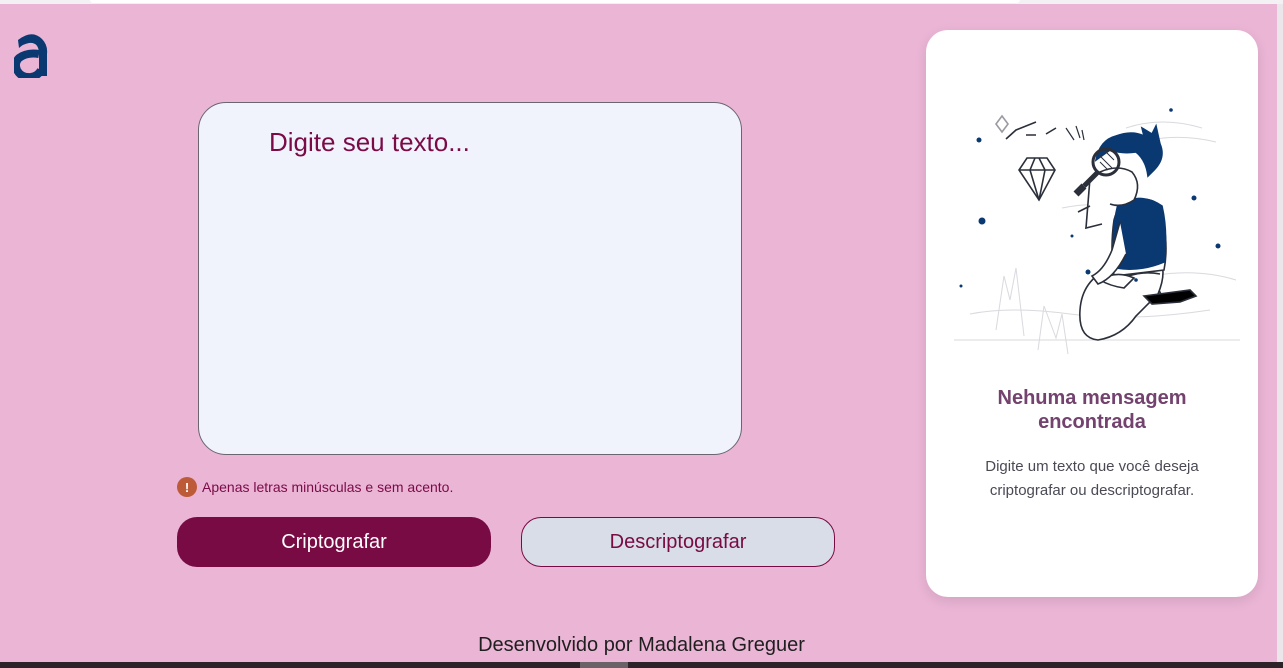 This screenshot has height=668, width=1283. What do you see at coordinates (641, 665) in the screenshot?
I see `bottom-scrollbar` at bounding box center [641, 665].